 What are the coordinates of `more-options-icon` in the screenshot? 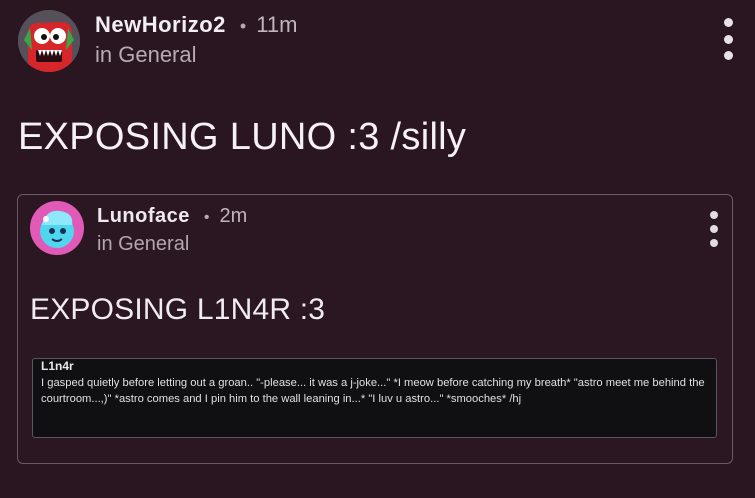 It's located at (728, 39).